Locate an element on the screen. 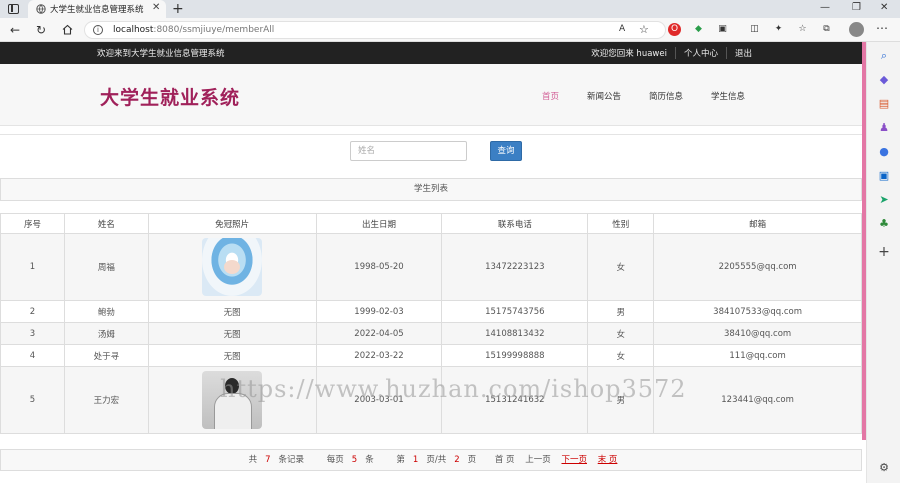  col-header-gender: 性别 is located at coordinates (621, 223).